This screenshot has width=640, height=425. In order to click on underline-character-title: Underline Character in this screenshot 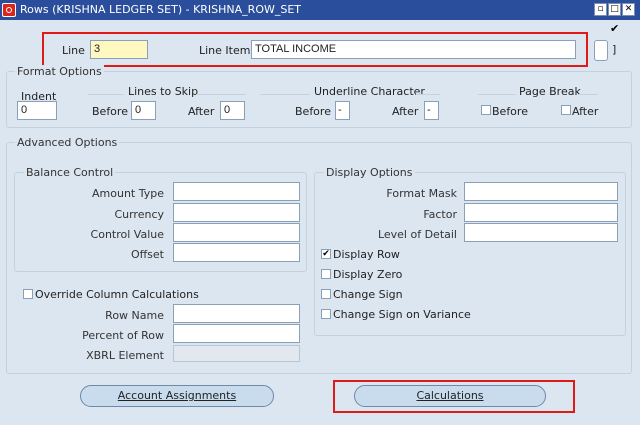, I will do `click(369, 91)`.